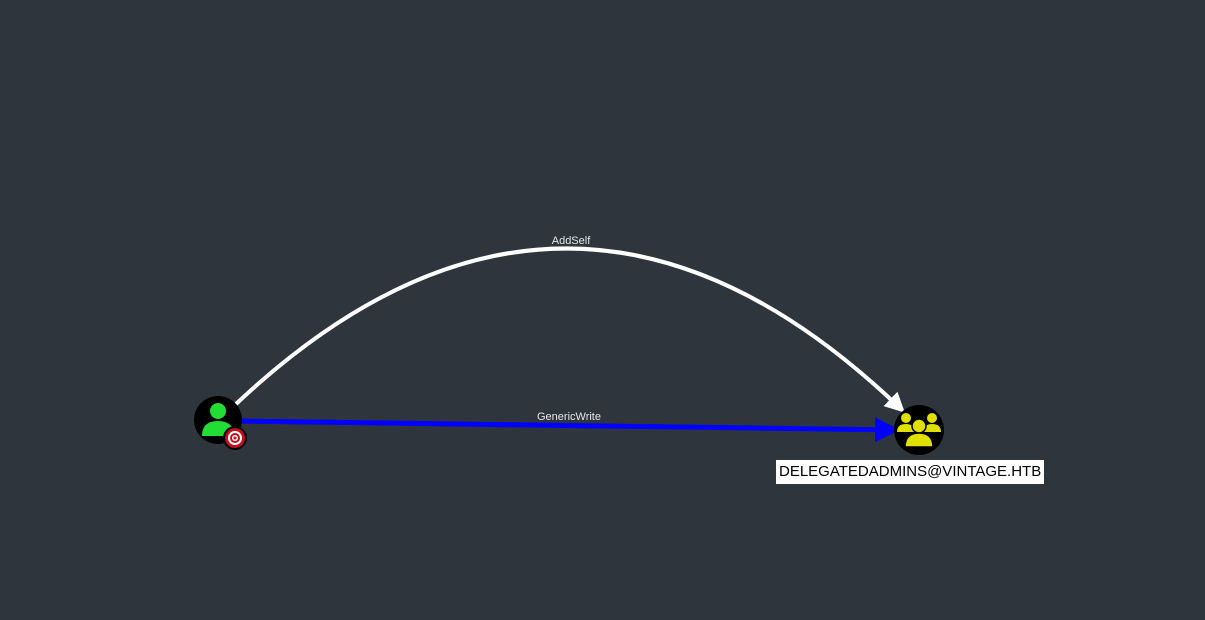 The image size is (1205, 620). Describe the element at coordinates (220, 423) in the screenshot. I see `node-user` at that location.